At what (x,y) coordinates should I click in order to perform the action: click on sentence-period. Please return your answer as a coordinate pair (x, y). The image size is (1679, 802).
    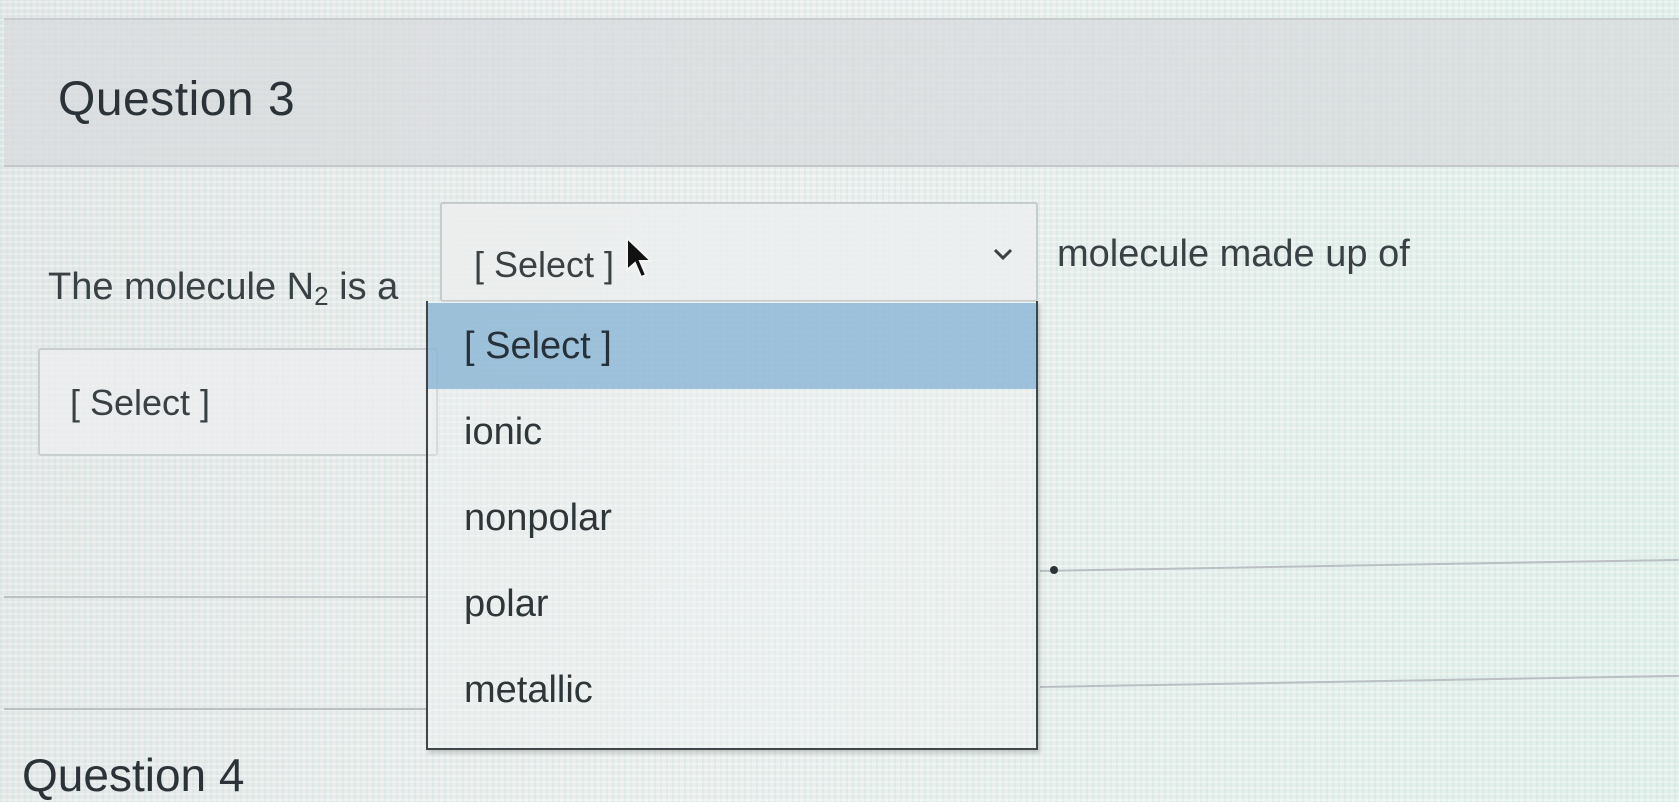
    Looking at the image, I should click on (1054, 570).